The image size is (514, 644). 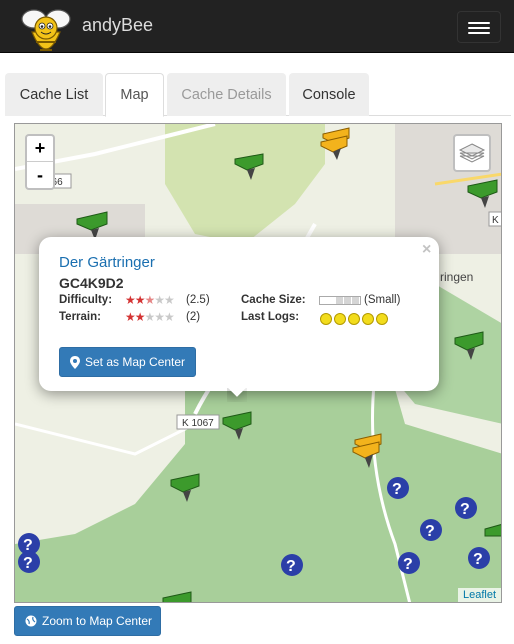 I want to click on cache-size-label: Cache Size:, so click(x=273, y=300).